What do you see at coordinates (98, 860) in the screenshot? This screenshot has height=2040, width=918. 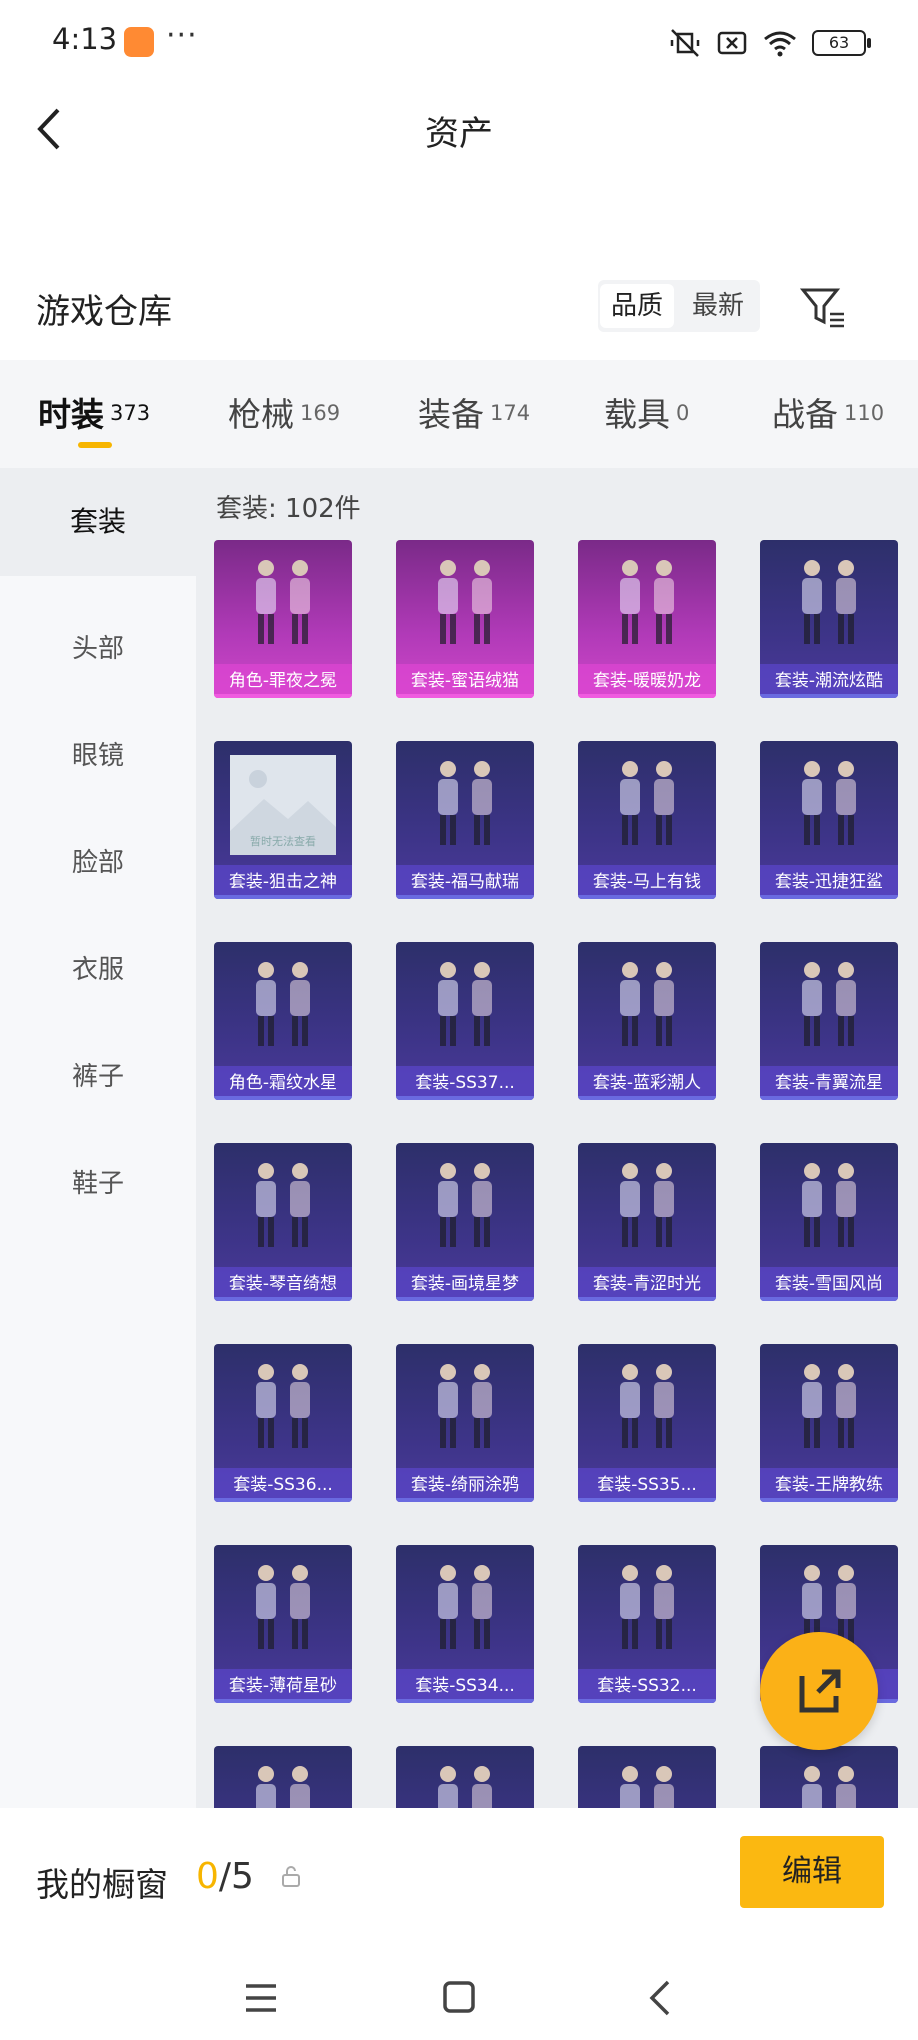 I see `sidebar-item-face: 脸部` at bounding box center [98, 860].